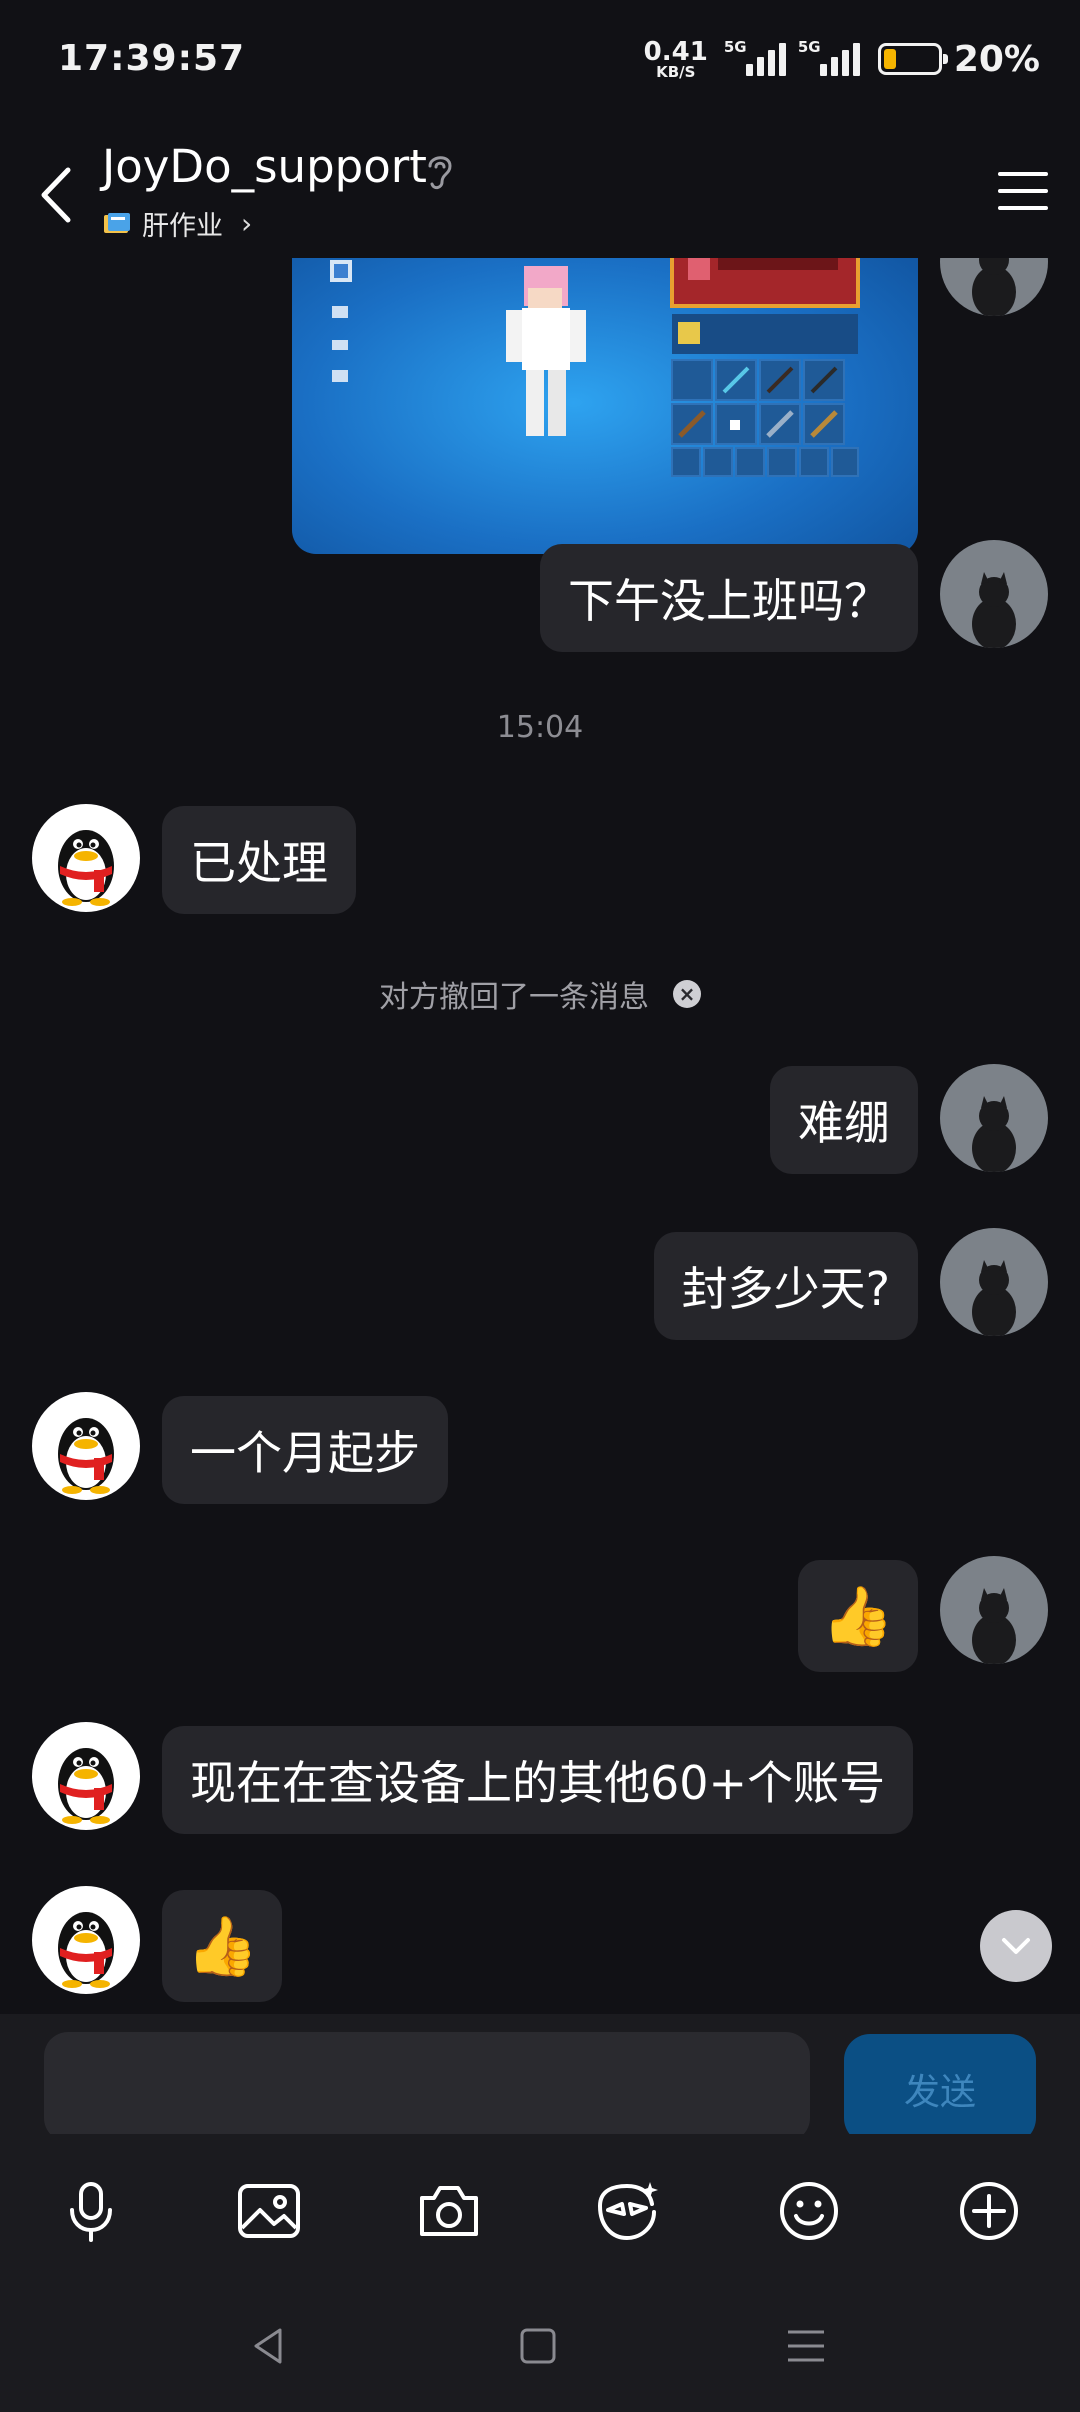  What do you see at coordinates (940, 2089) in the screenshot?
I see `send-button: 发送` at bounding box center [940, 2089].